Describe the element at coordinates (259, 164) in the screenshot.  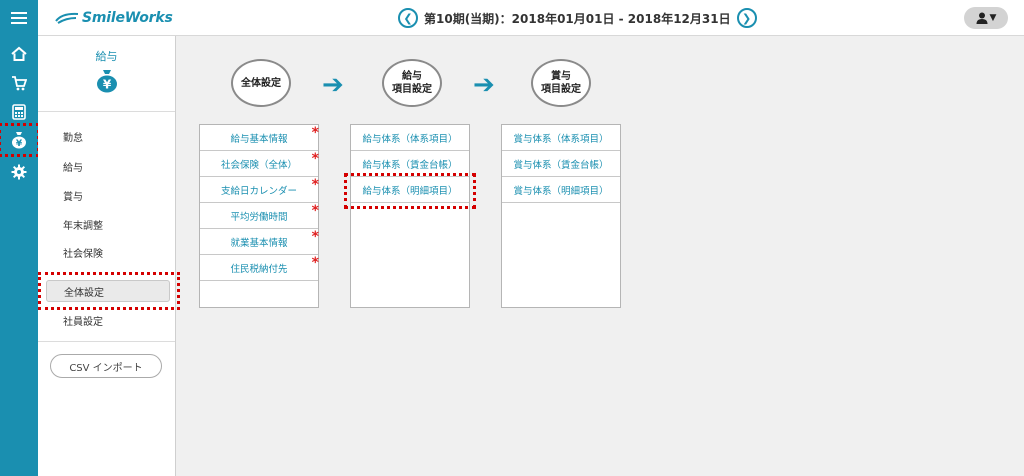
I see `link-social-insurance-general: 社会保険（全体） *` at that location.